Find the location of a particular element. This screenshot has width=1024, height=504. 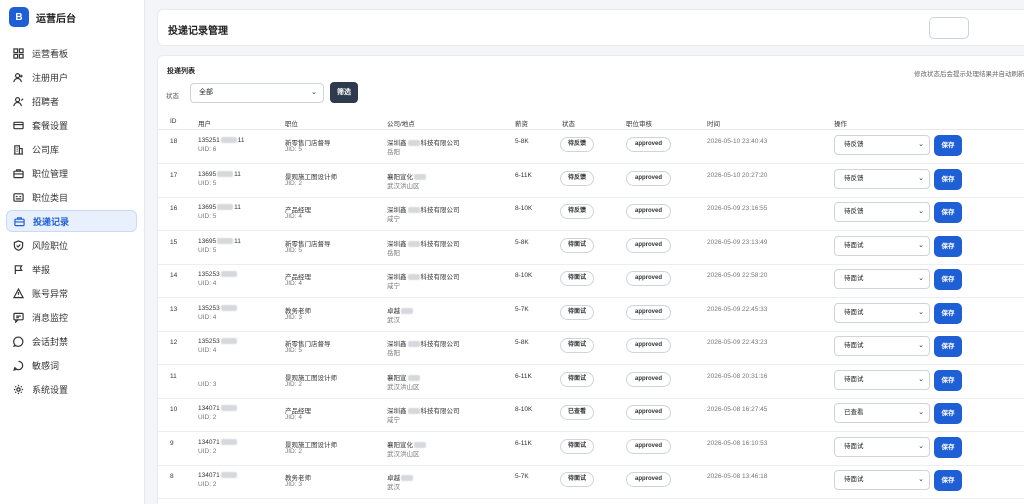

applied-time: 2026-05-09 22:58:20 is located at coordinates (737, 275).